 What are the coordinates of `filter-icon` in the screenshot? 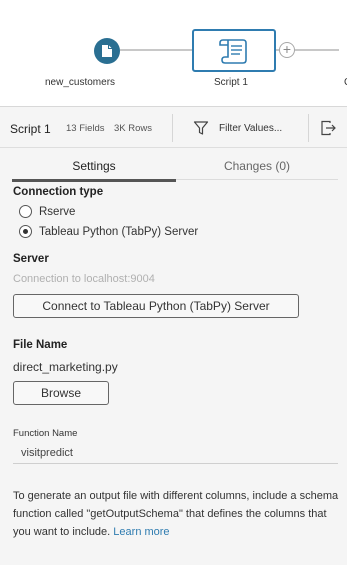 It's located at (201, 128).